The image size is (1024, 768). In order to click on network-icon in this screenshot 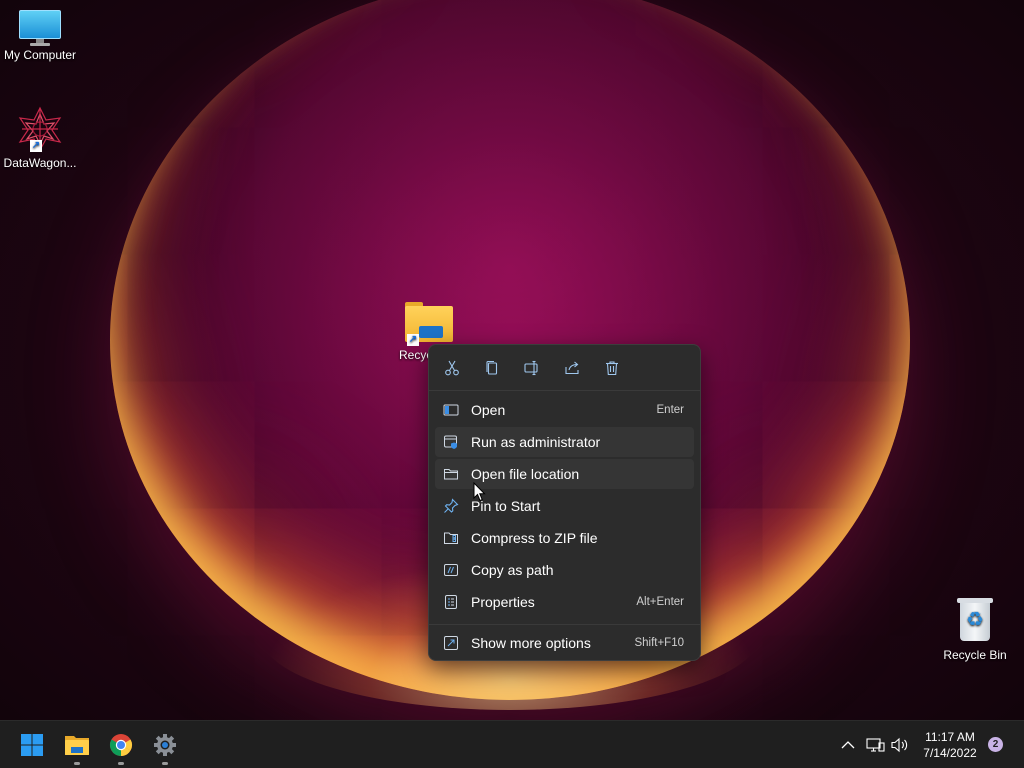, I will do `click(875, 745)`.